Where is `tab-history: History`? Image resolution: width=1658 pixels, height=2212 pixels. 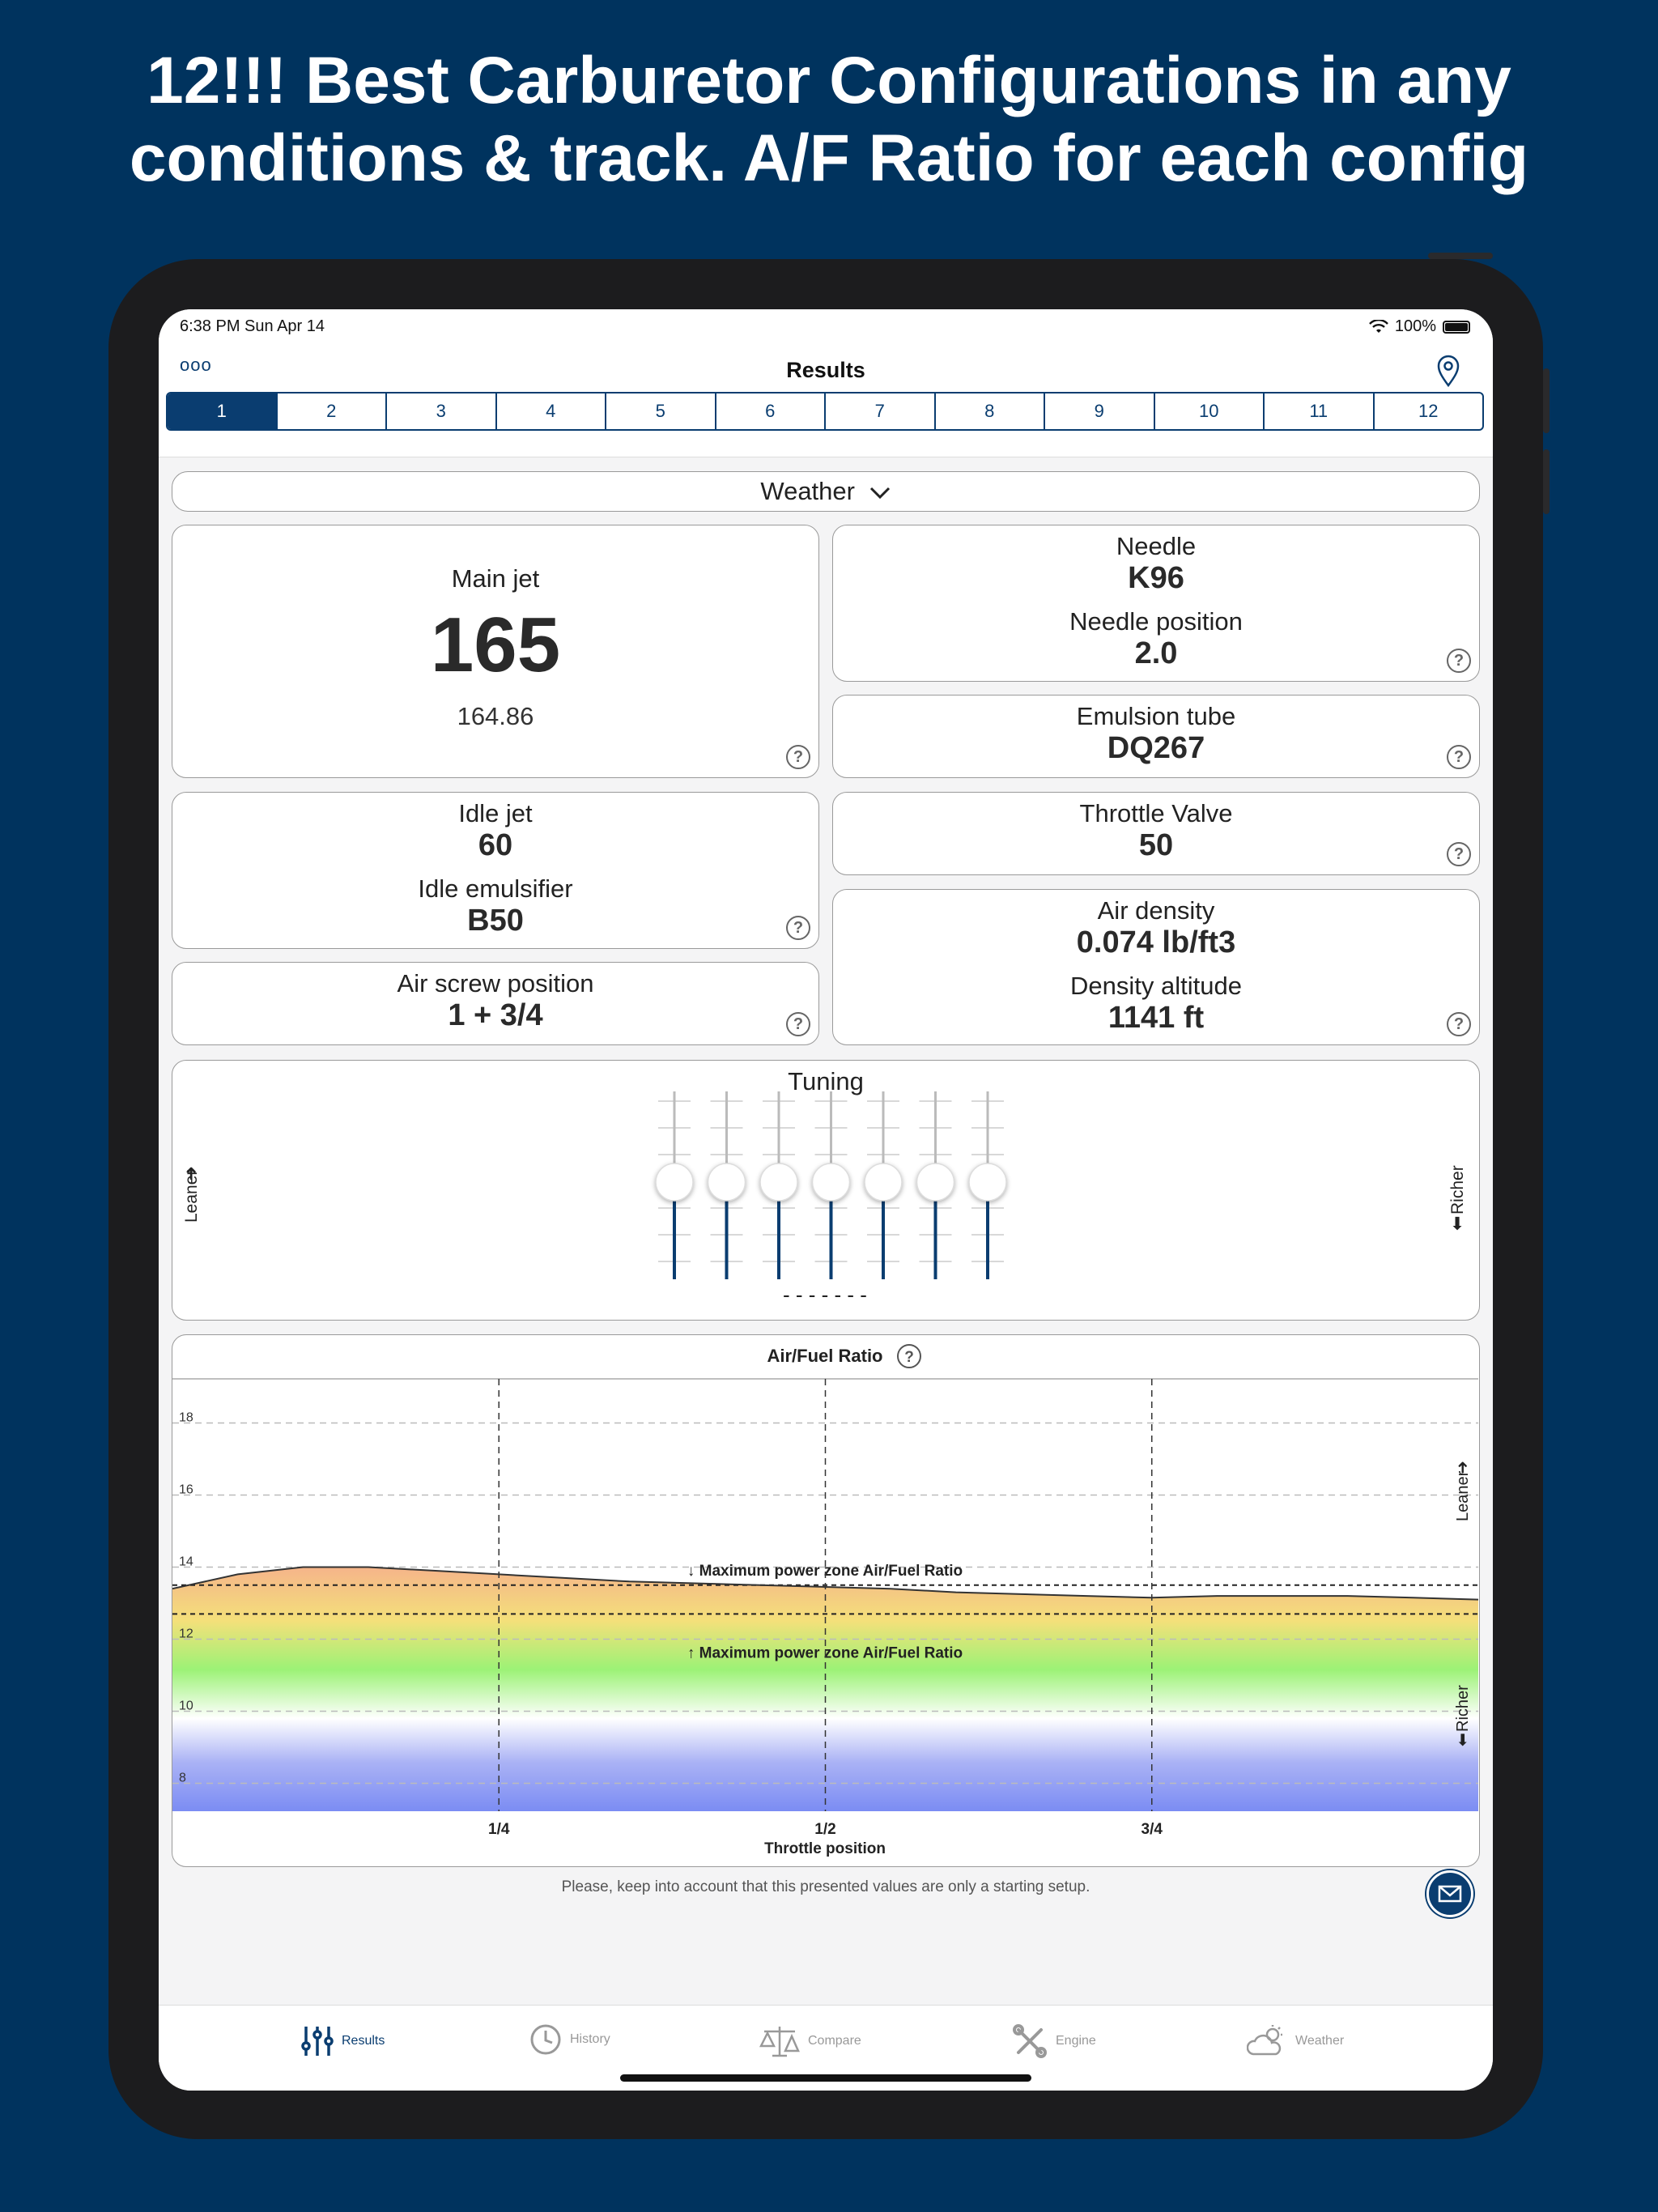 tab-history: History is located at coordinates (569, 2040).